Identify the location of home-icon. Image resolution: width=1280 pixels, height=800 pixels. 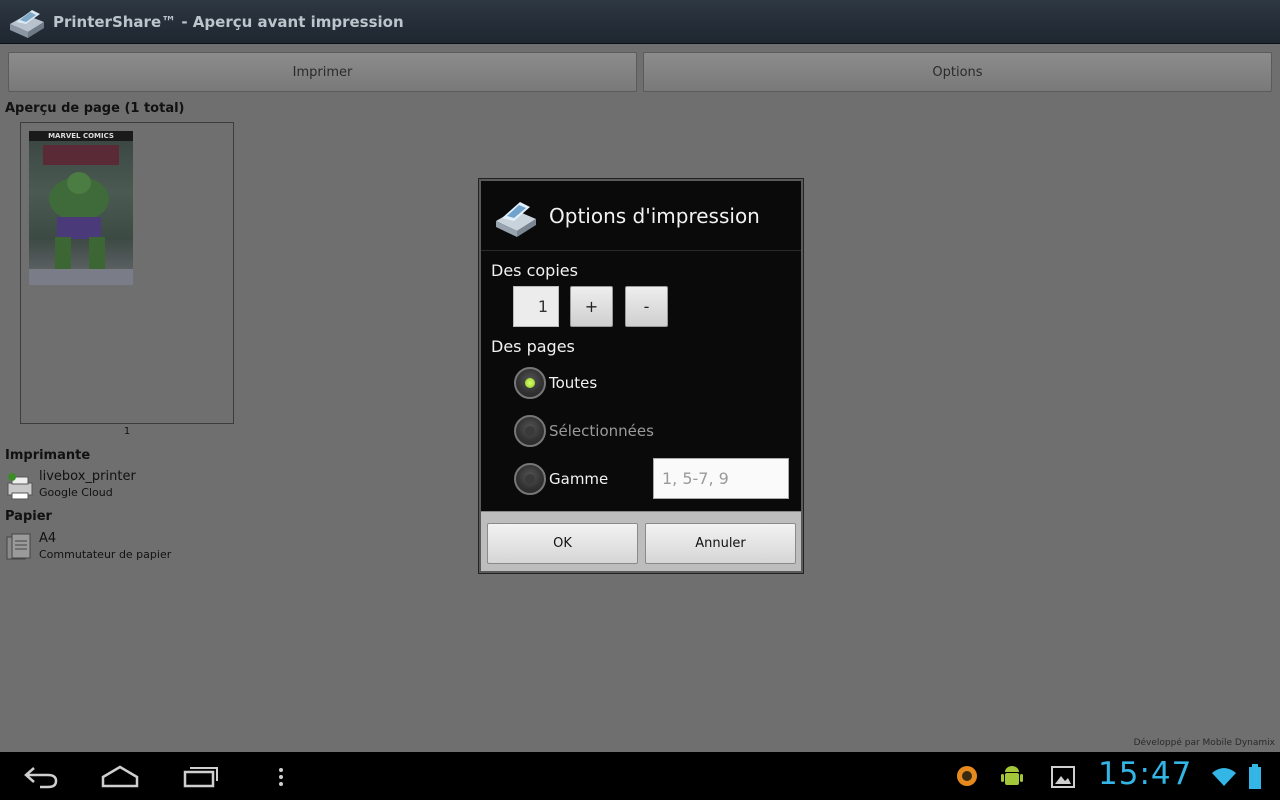
(120, 776).